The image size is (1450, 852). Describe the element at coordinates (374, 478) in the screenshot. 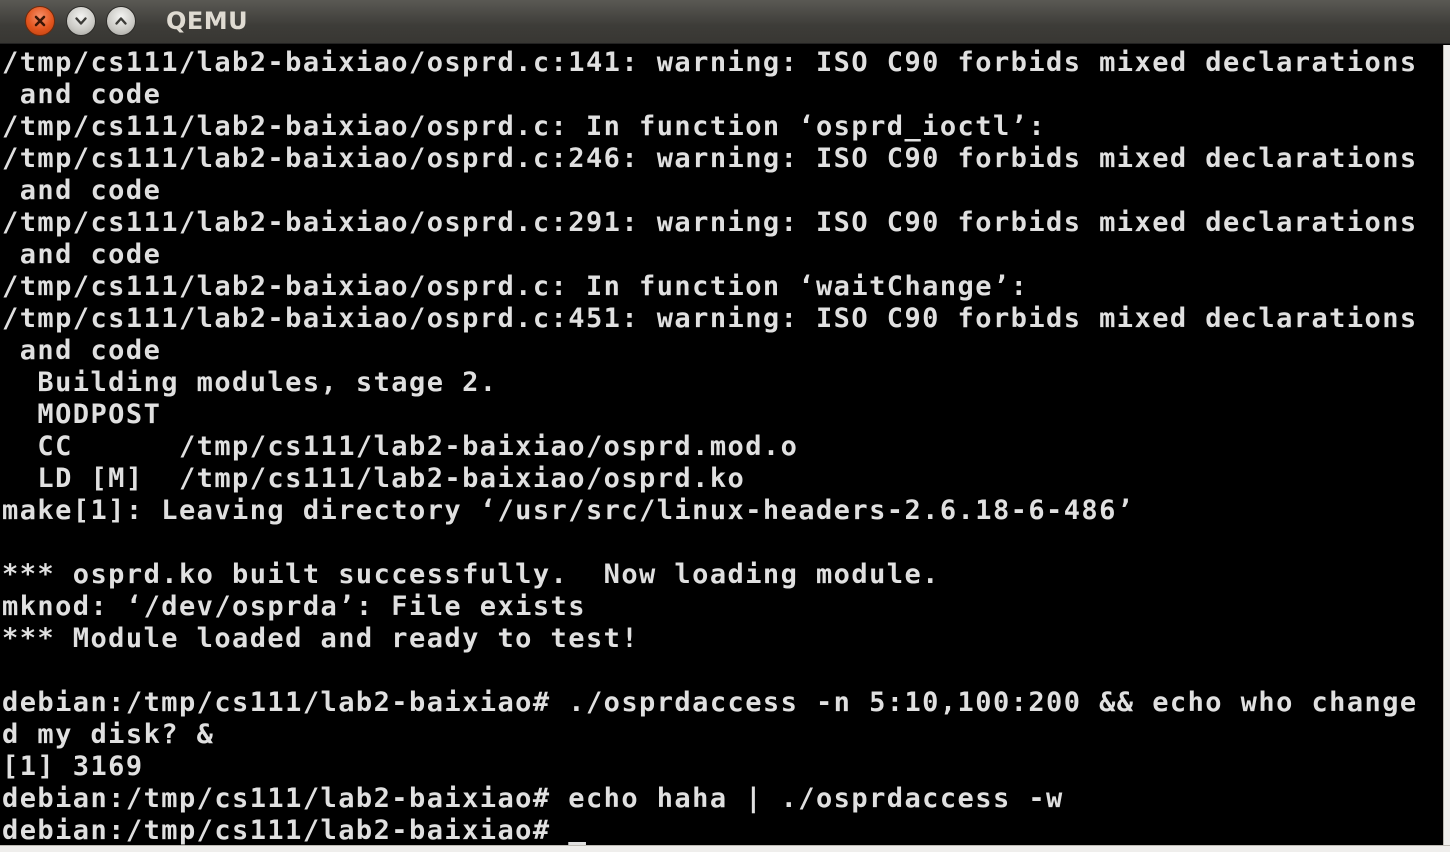

I see `terminal-line: LD [M] /tmp/cs111/lab2-baixiao/osprd.ko` at that location.